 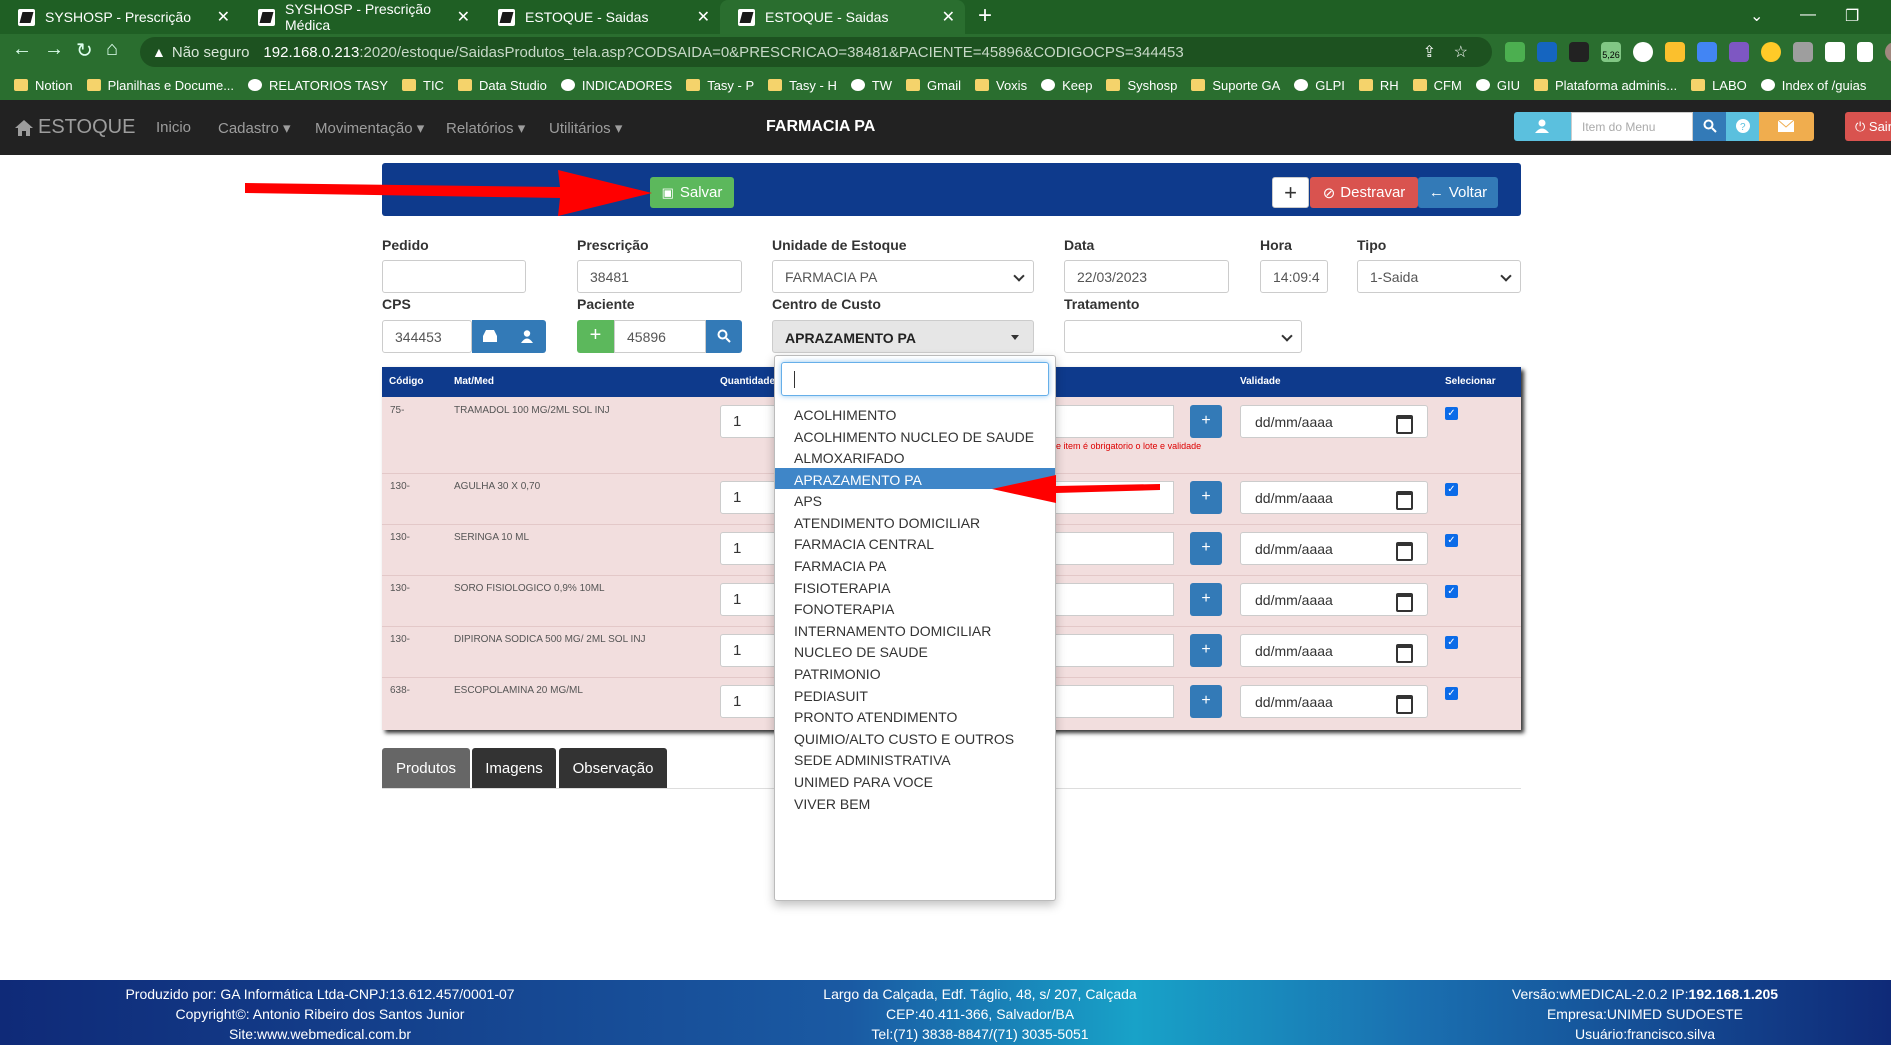 What do you see at coordinates (1808, 15) in the screenshot?
I see `minimize-icon: —` at bounding box center [1808, 15].